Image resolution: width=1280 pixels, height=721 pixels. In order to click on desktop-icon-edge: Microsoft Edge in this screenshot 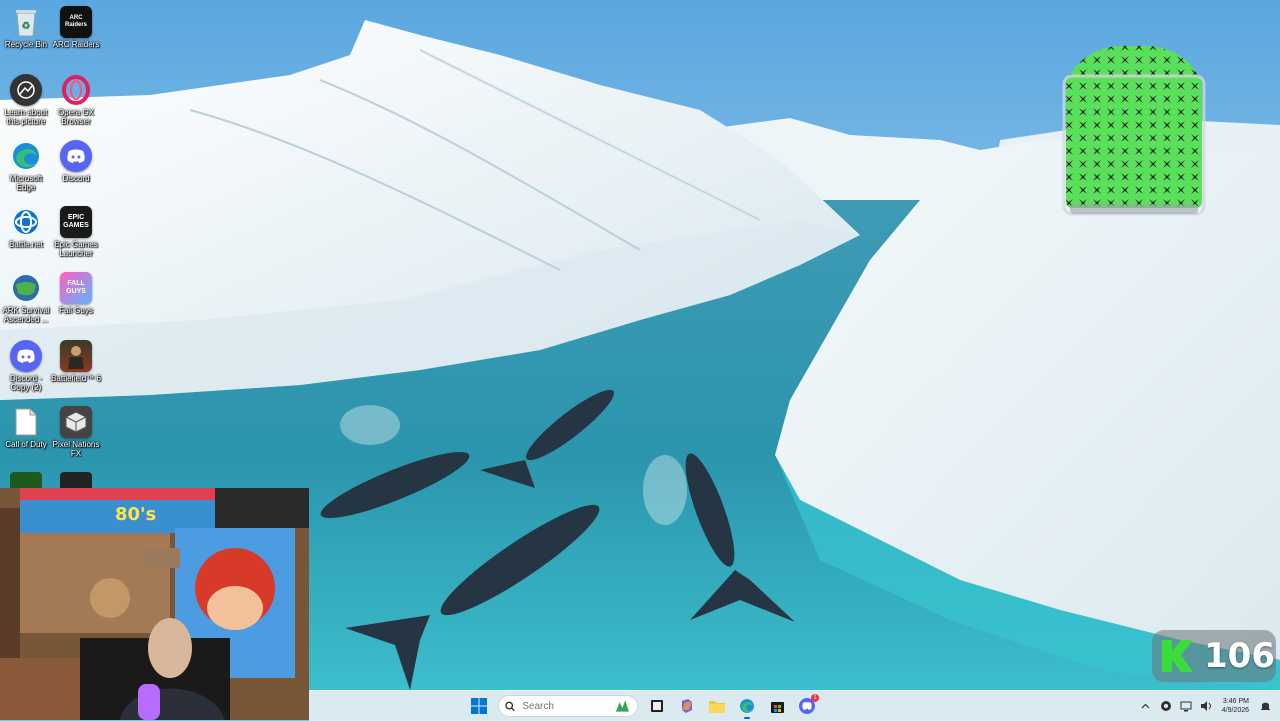, I will do `click(26, 166)`.